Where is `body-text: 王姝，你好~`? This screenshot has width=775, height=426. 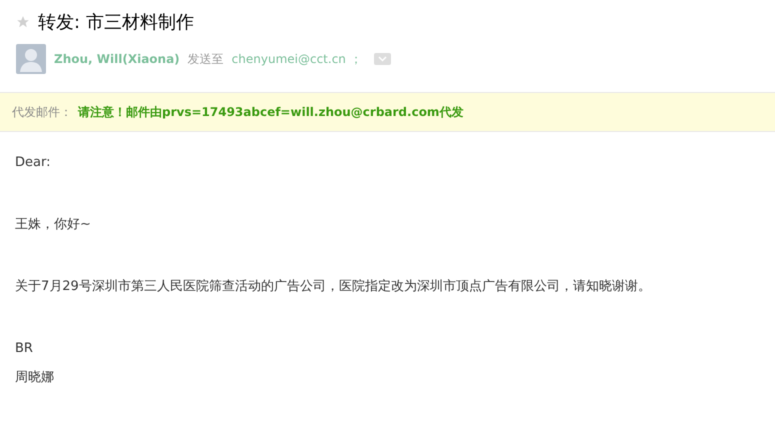 body-text: 王姝，你好~ is located at coordinates (53, 224).